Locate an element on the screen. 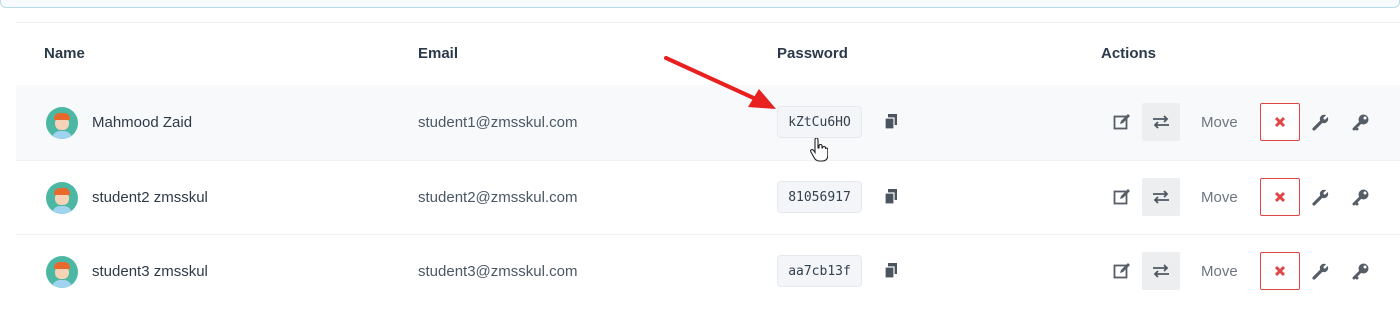 This screenshot has height=323, width=1400. top-panel-edge is located at coordinates (700, 4).